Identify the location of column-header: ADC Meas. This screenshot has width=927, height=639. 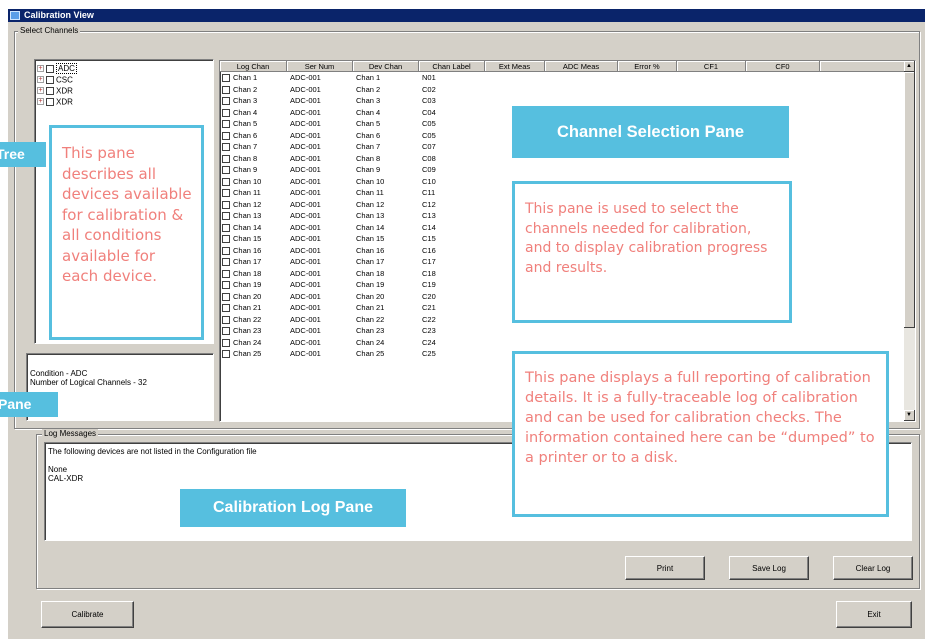
(581, 66).